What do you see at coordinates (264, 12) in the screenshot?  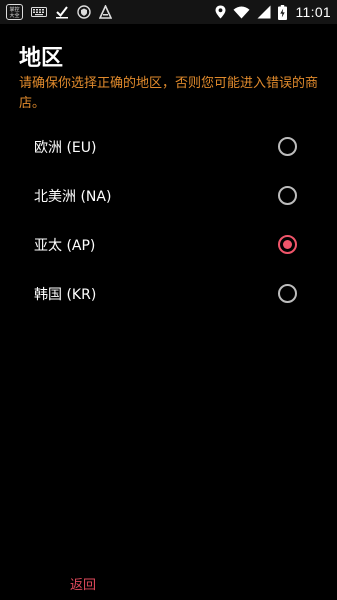 I see `signal-icon` at bounding box center [264, 12].